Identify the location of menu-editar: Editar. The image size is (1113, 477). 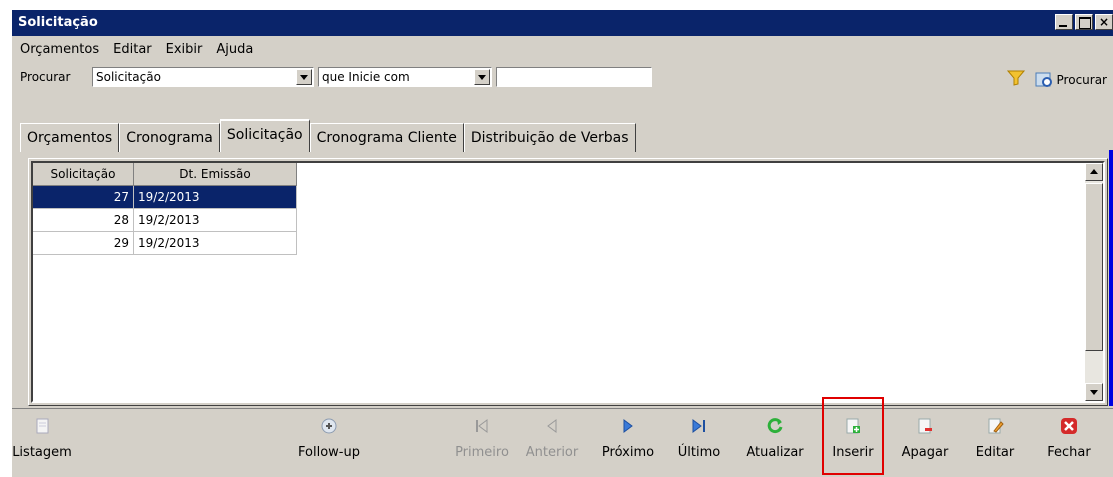
(132, 49).